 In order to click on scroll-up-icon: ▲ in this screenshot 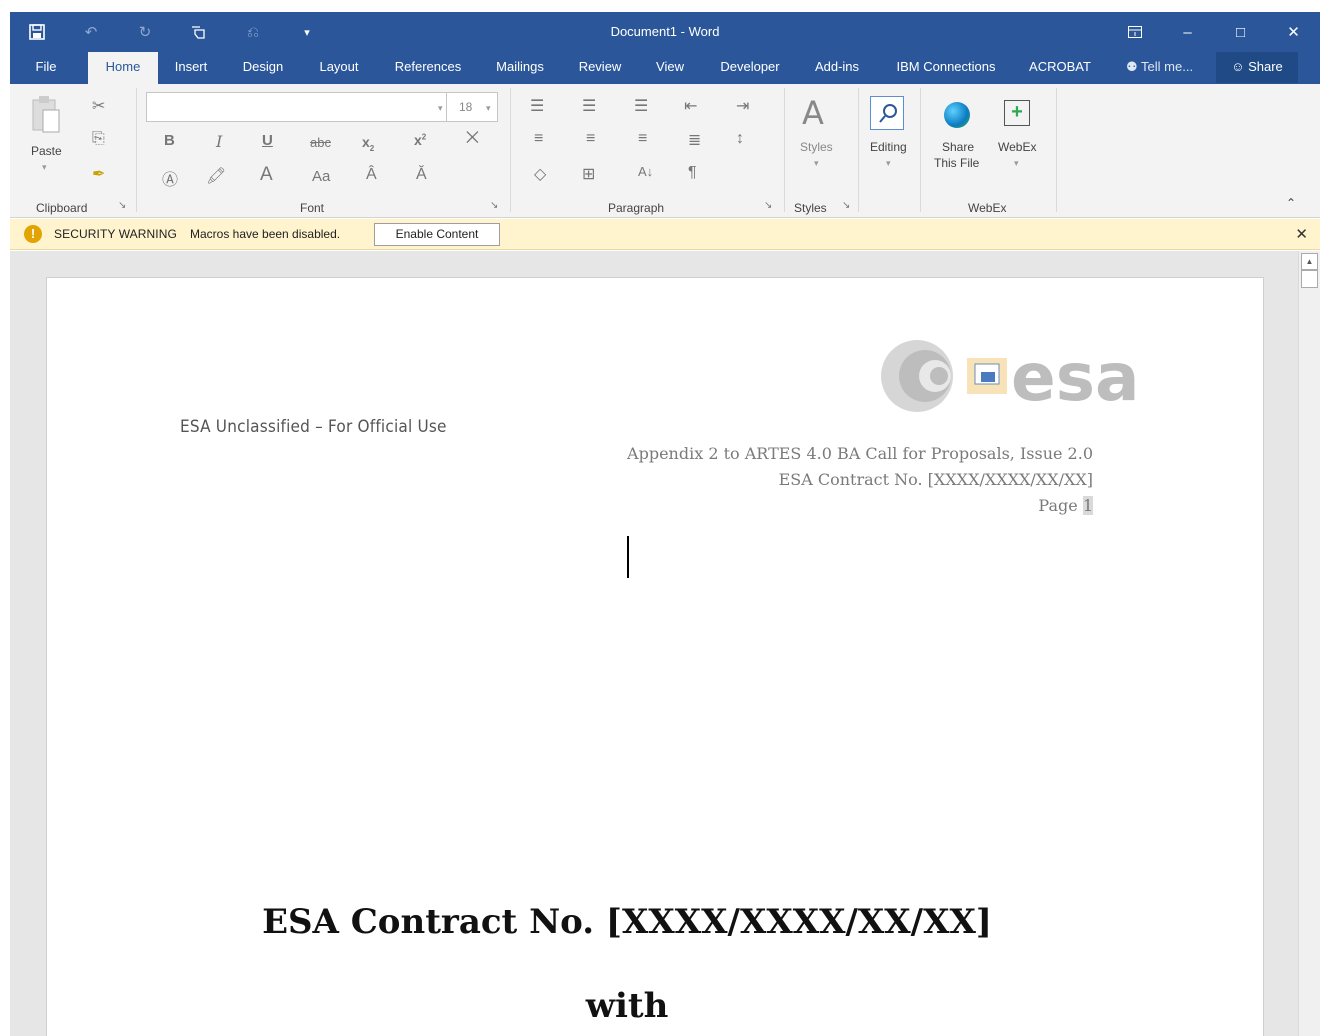, I will do `click(1309, 261)`.